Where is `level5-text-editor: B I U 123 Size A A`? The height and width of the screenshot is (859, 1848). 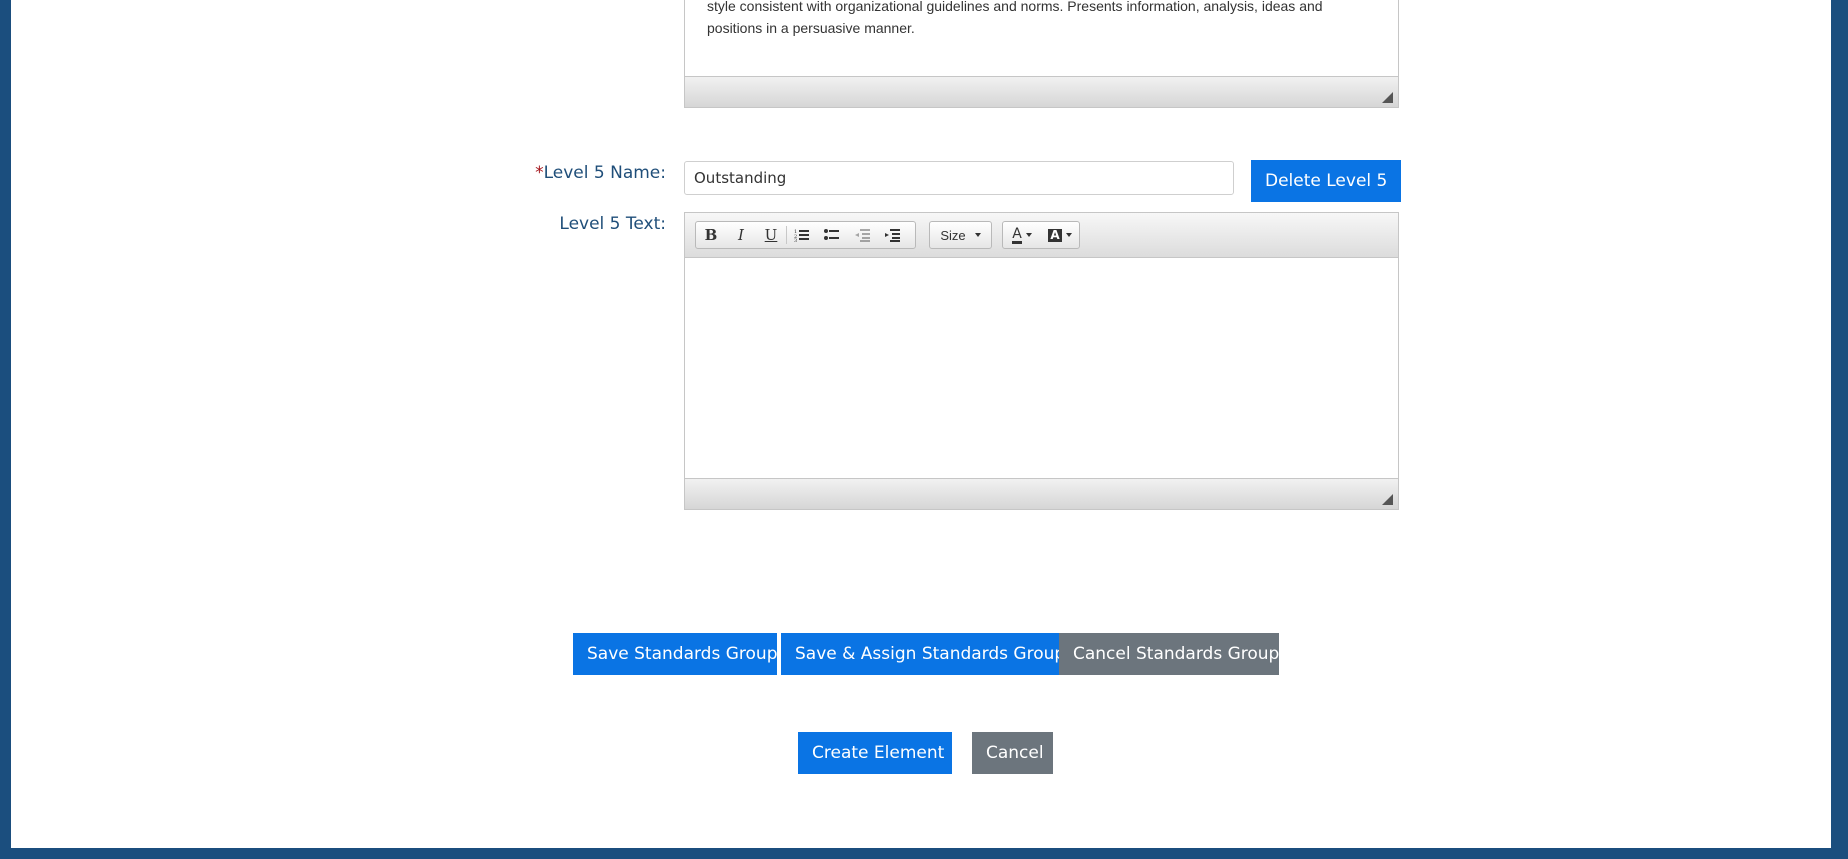 level5-text-editor: B I U 123 Size A A is located at coordinates (1041, 361).